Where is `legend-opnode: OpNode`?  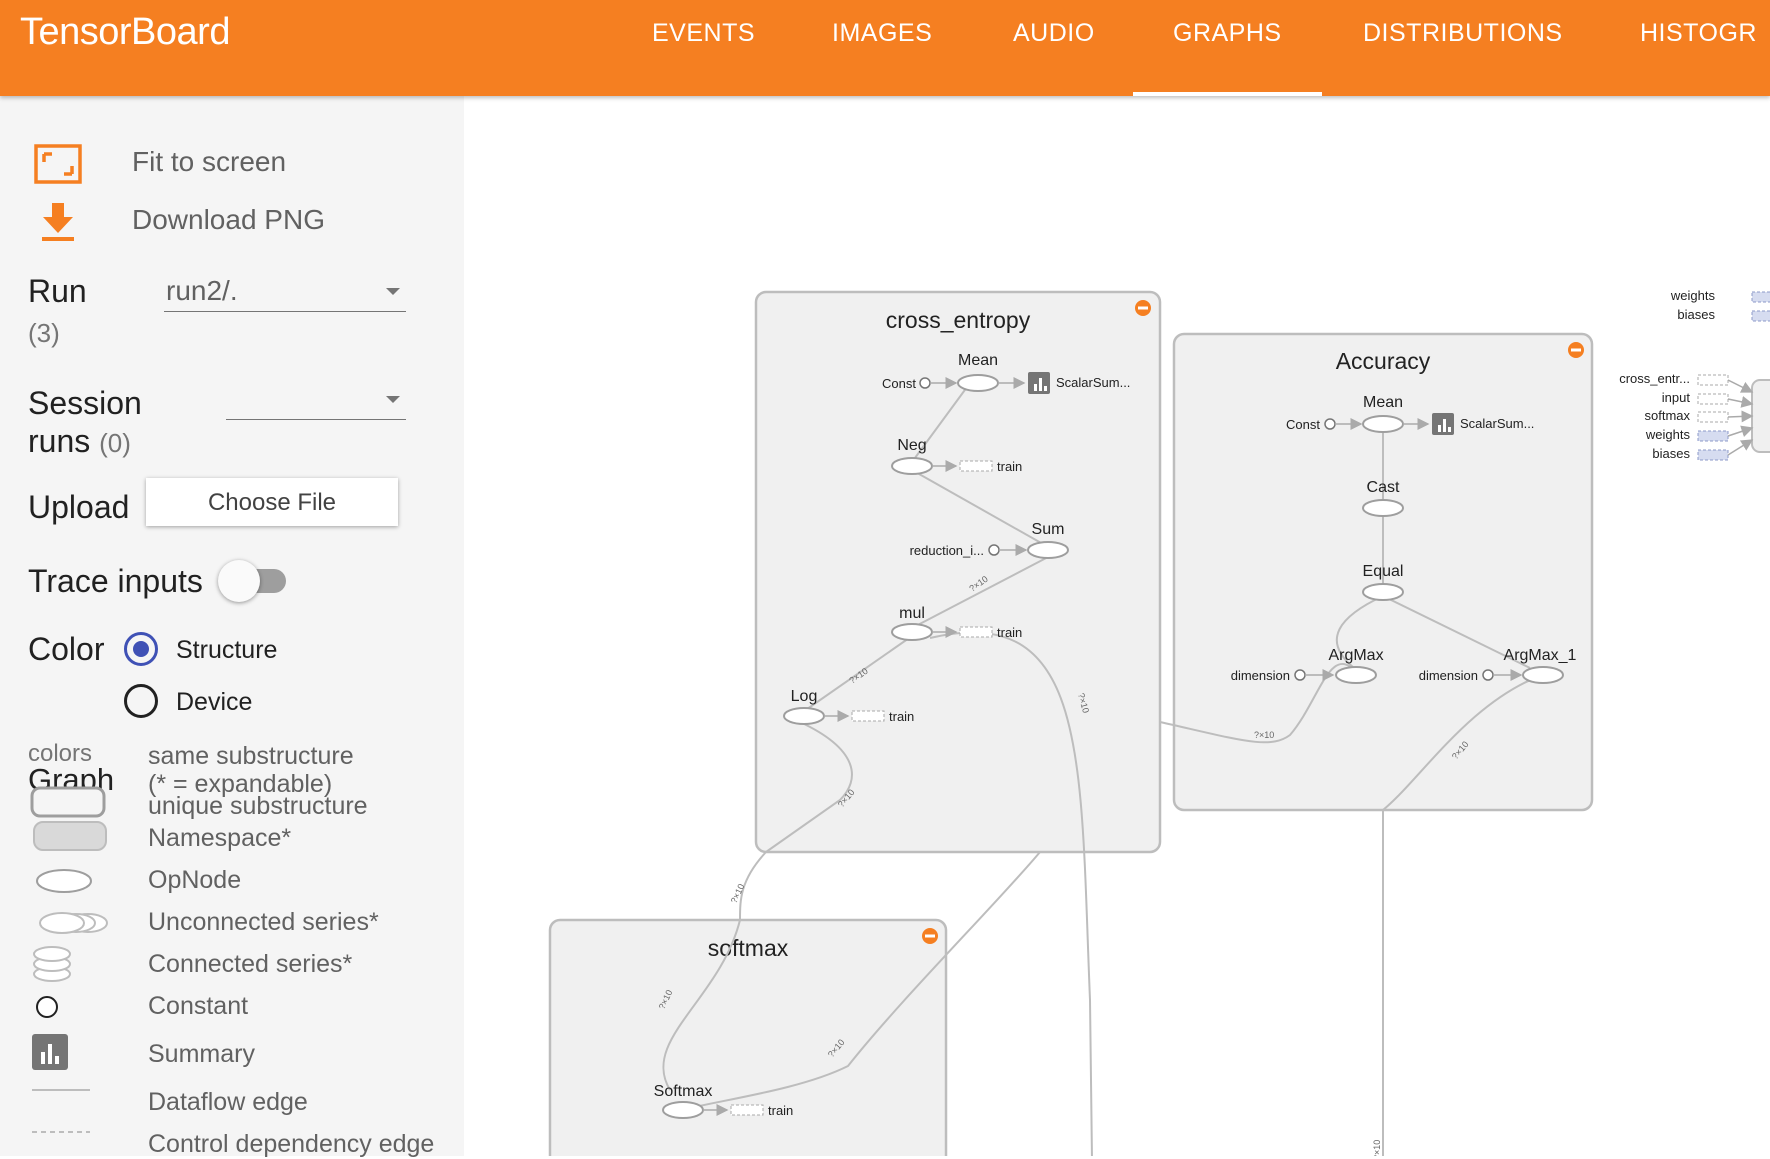 legend-opnode: OpNode is located at coordinates (195, 880).